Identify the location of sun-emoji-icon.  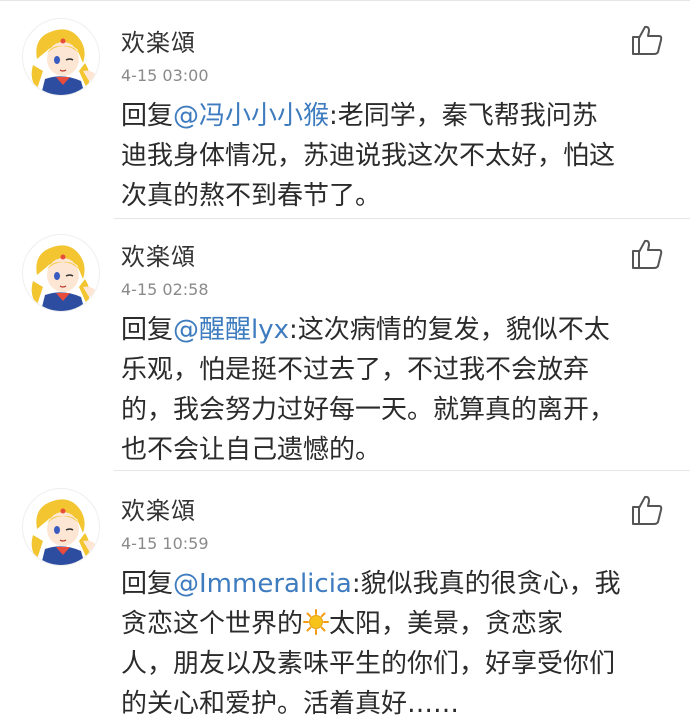
(316, 622).